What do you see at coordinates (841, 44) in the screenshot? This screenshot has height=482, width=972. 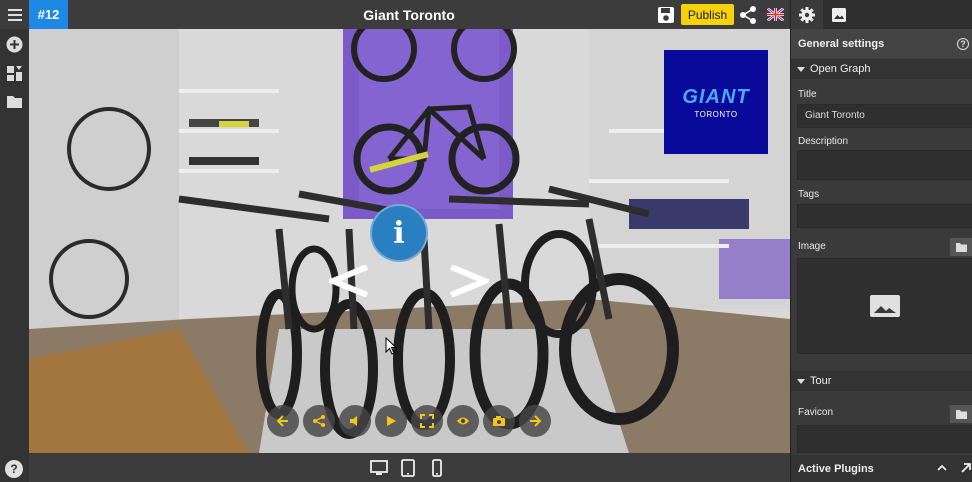 I see `panel-title-text: General settings` at bounding box center [841, 44].